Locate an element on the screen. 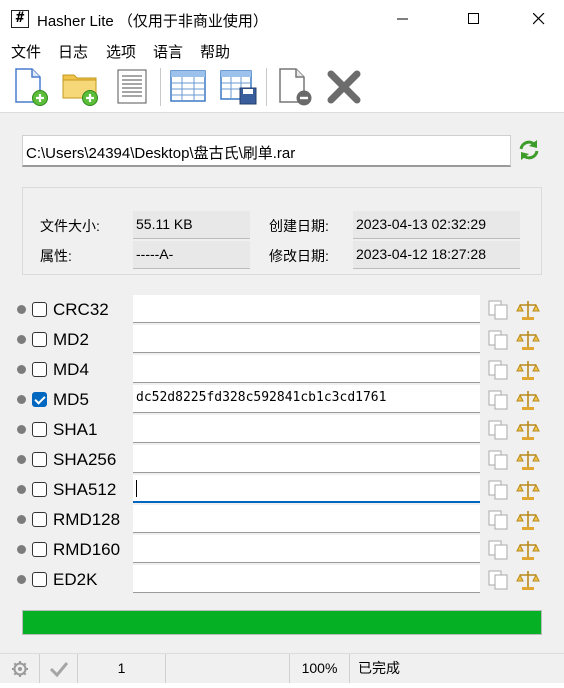 The image size is (564, 688). created-value: 2023-04-13 02:32:29 is located at coordinates (436, 225).